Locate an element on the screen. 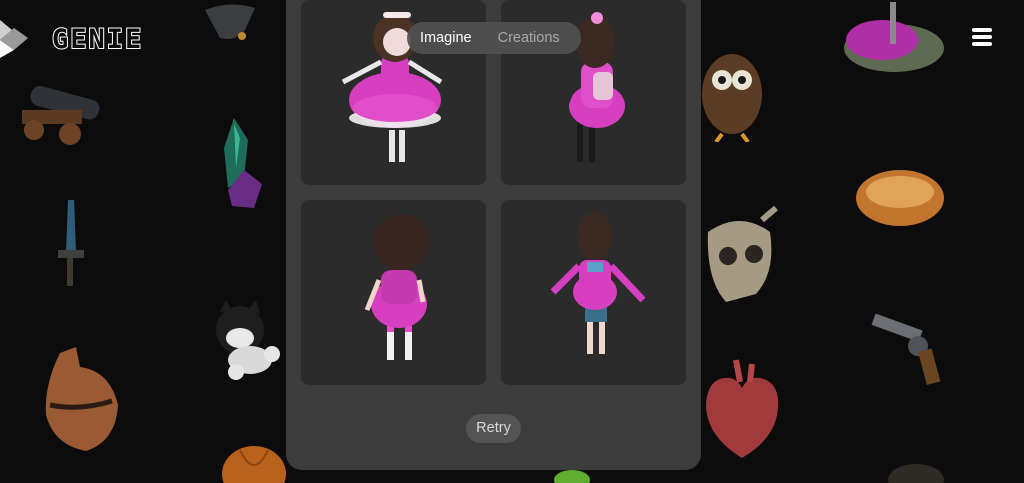  tab-creations: Creations is located at coordinates (529, 38).